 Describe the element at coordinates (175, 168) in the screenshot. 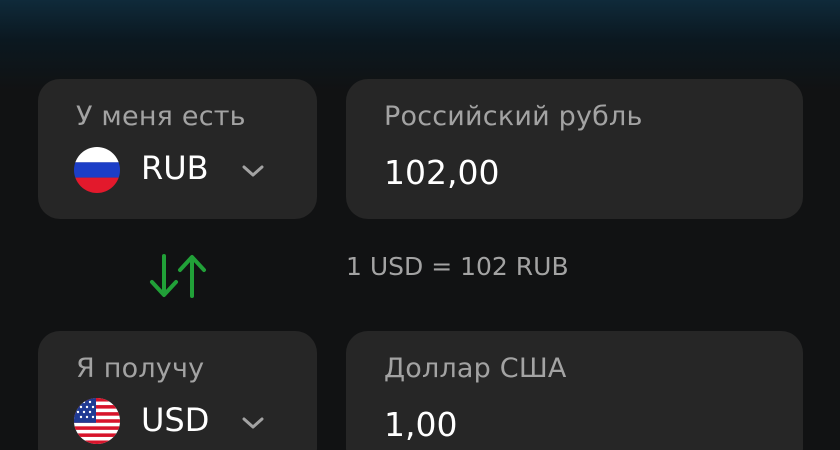

I see `from-currency-code: RUB` at that location.